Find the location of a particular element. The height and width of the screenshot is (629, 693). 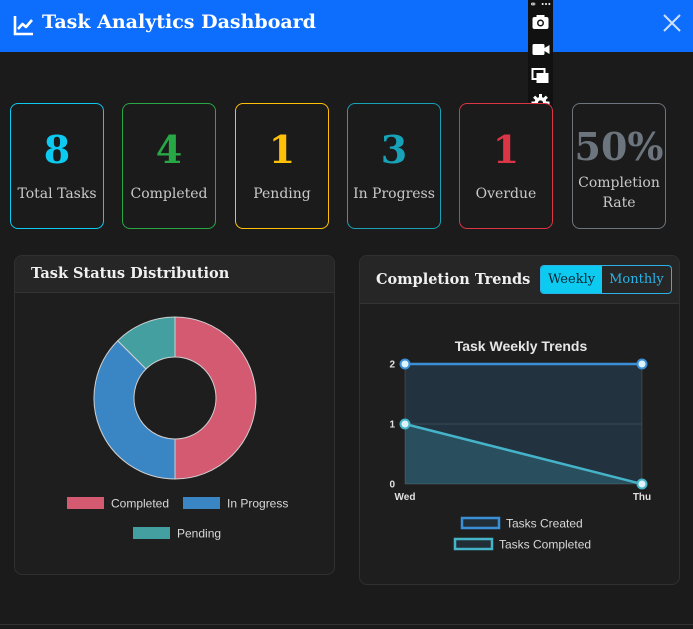

x-tick-label: Wed is located at coordinates (405, 497).